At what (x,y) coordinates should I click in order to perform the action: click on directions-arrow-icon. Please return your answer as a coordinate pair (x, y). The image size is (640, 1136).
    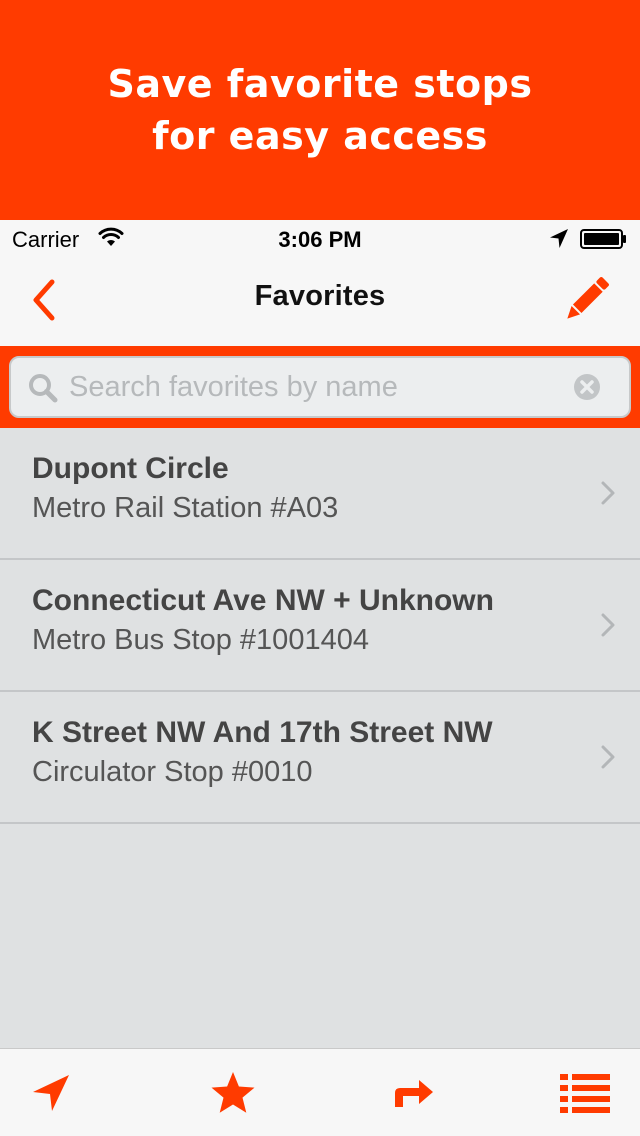
    Looking at the image, I should click on (414, 1093).